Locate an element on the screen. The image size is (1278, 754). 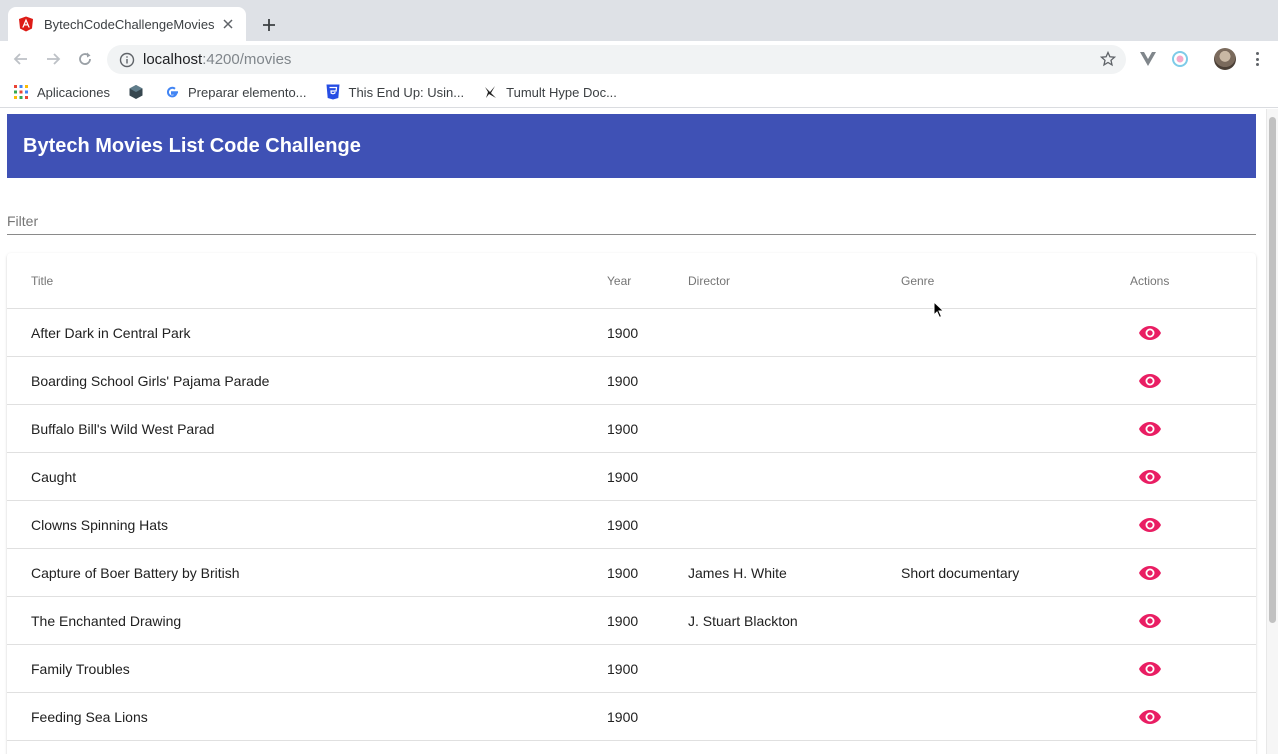
column-header-title: Title is located at coordinates (42, 281).